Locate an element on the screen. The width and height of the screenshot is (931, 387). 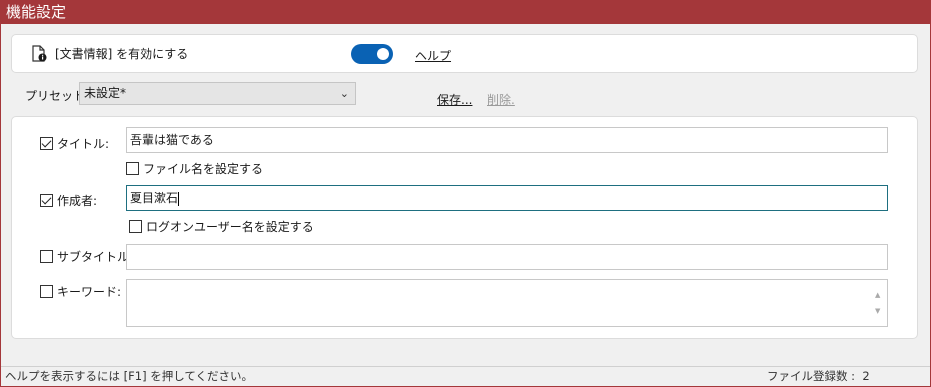
status-help-hint: ヘルプを表示するには [F1] を押してください。 is located at coordinates (129, 376).